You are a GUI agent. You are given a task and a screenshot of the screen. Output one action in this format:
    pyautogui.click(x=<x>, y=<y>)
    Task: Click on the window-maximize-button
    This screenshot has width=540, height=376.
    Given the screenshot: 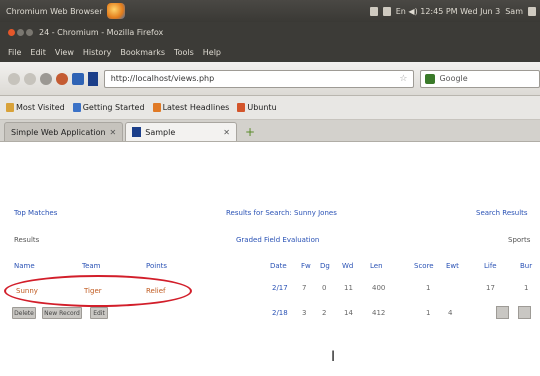 What is the action you would take?
    pyautogui.click(x=29, y=32)
    